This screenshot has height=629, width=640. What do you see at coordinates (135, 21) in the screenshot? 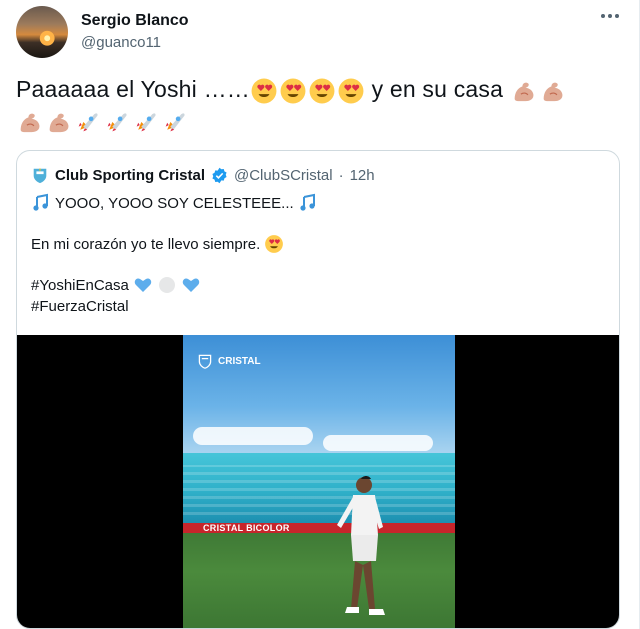
I see `author-name: Sergio Blanco` at bounding box center [135, 21].